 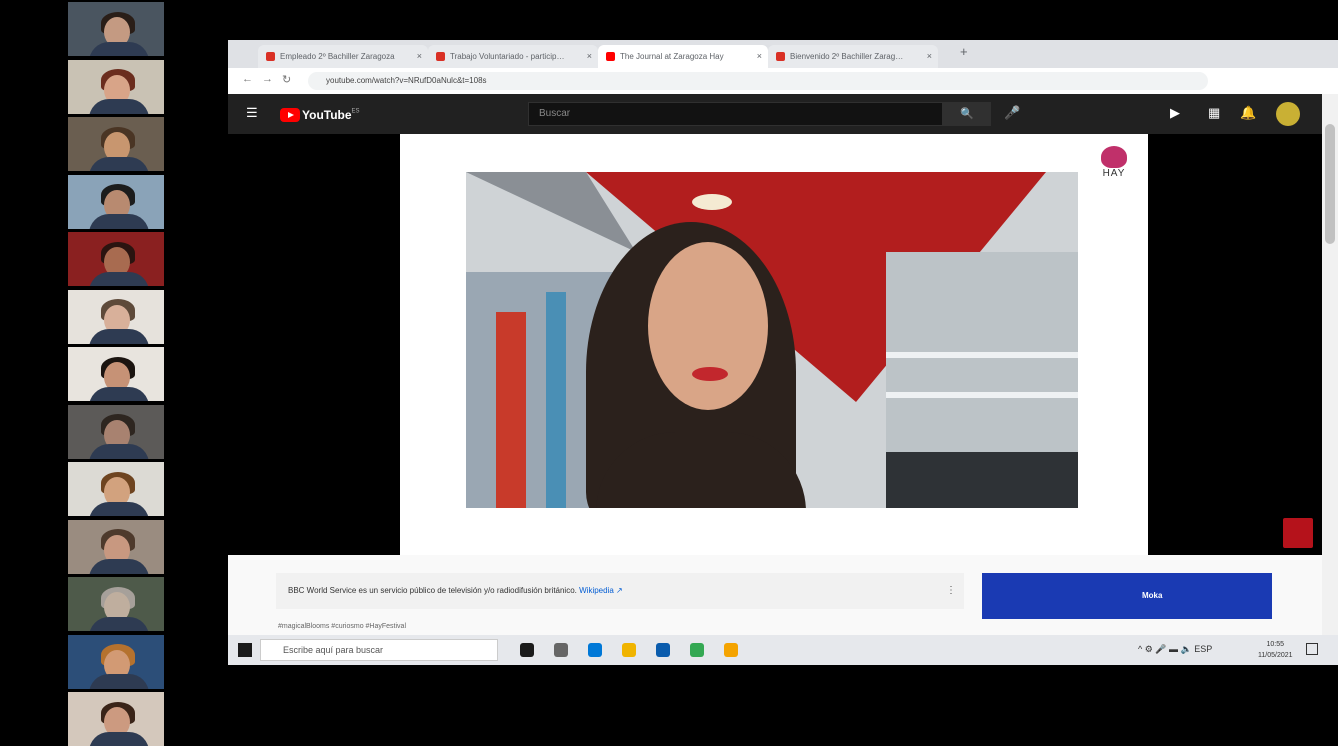 What do you see at coordinates (247, 79) in the screenshot?
I see `back-icon: ←` at bounding box center [247, 79].